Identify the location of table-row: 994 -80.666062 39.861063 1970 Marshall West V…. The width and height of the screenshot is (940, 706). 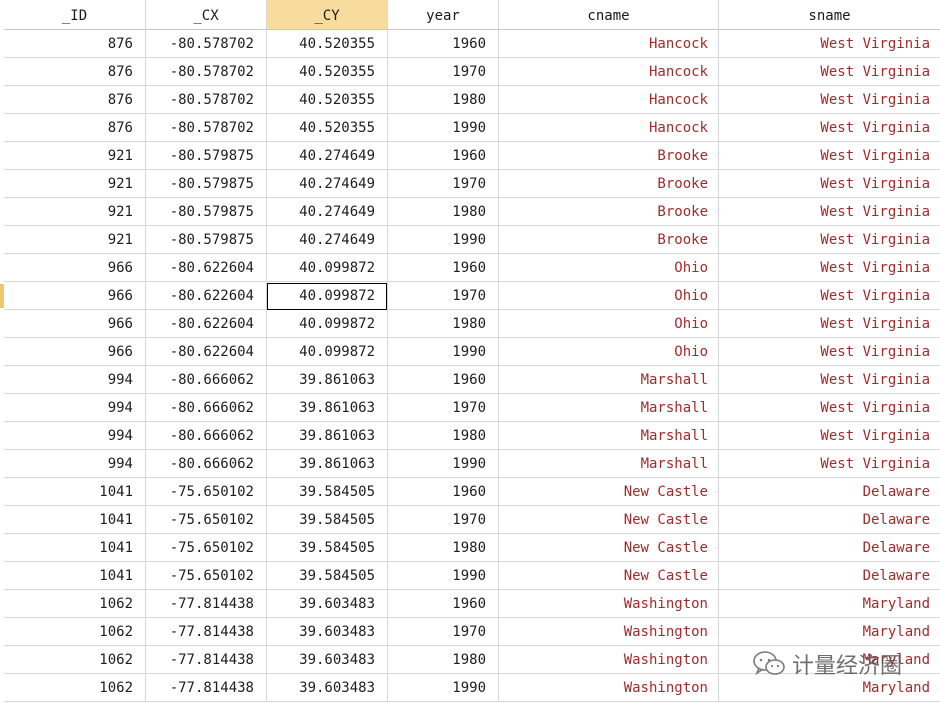
(470, 408).